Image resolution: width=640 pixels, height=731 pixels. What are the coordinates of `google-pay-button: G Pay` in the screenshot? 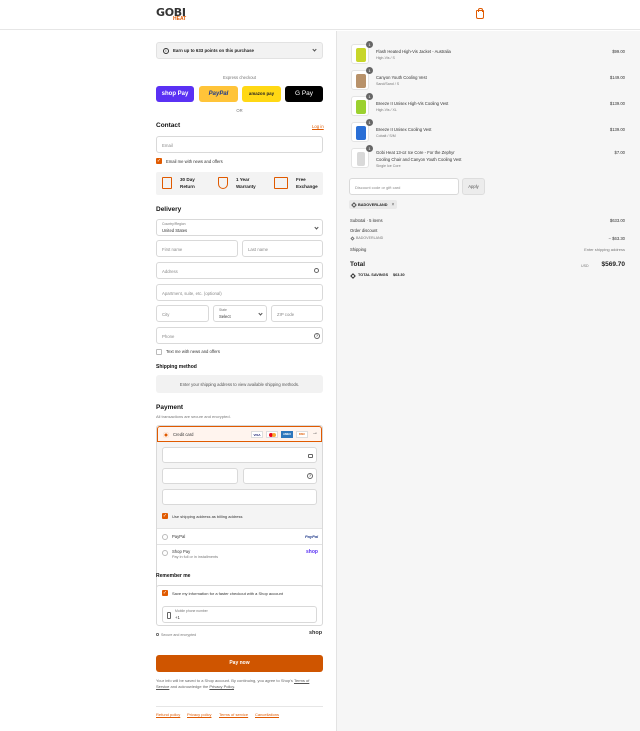 It's located at (304, 94).